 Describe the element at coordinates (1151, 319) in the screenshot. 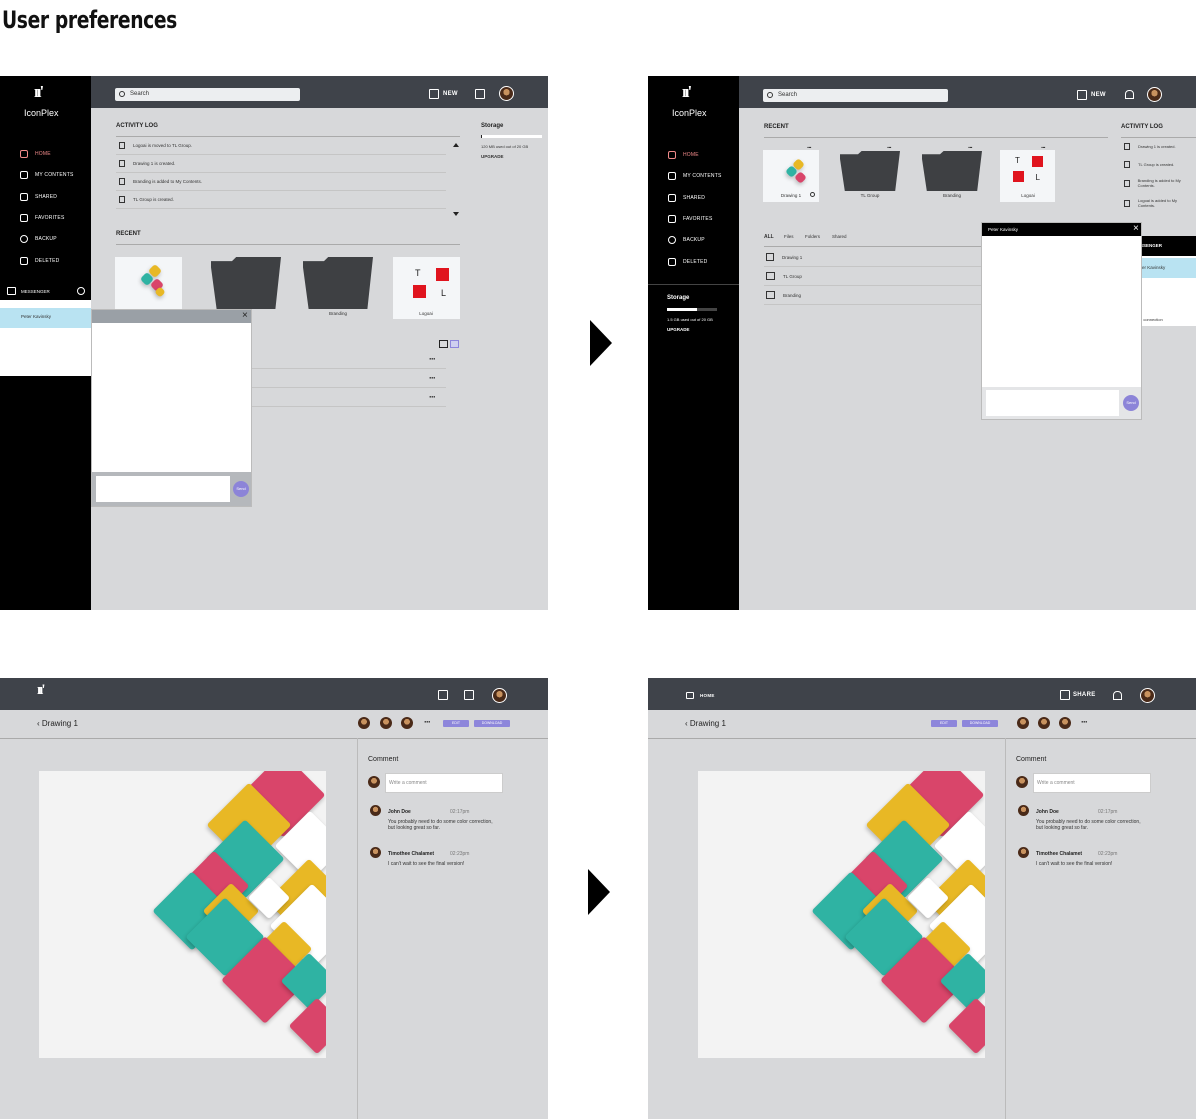

I see `add-connection-link: d connection` at that location.